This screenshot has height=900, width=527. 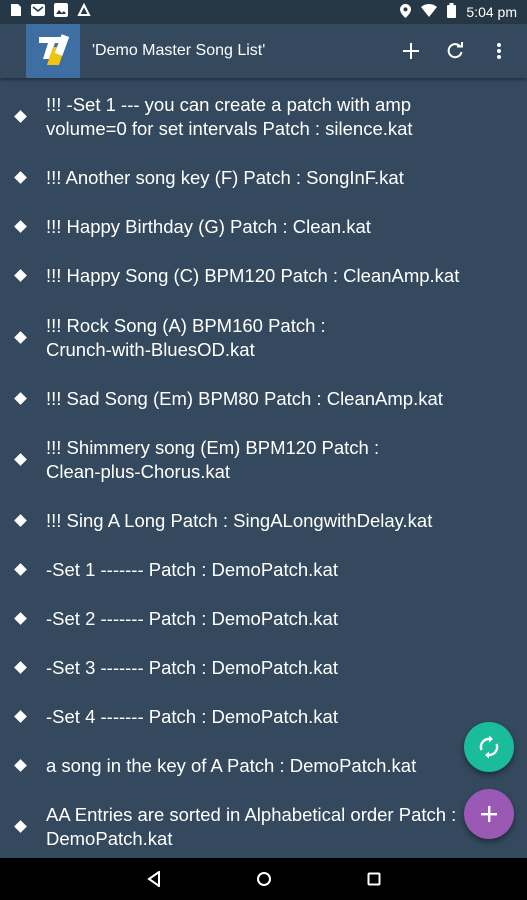 I want to click on song-title-line: Clean-plus-Chorus.kat, so click(x=138, y=471).